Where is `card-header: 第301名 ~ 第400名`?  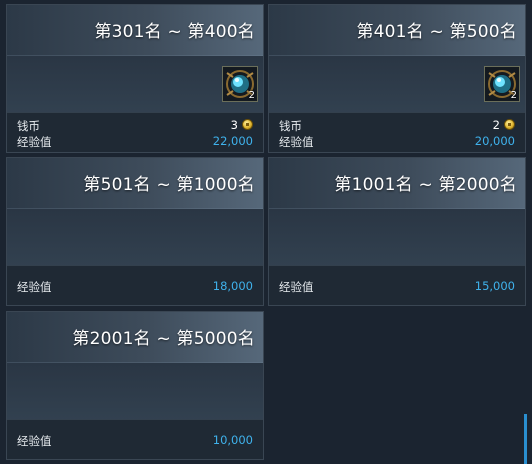
card-header: 第301名 ~ 第400名 is located at coordinates (135, 30).